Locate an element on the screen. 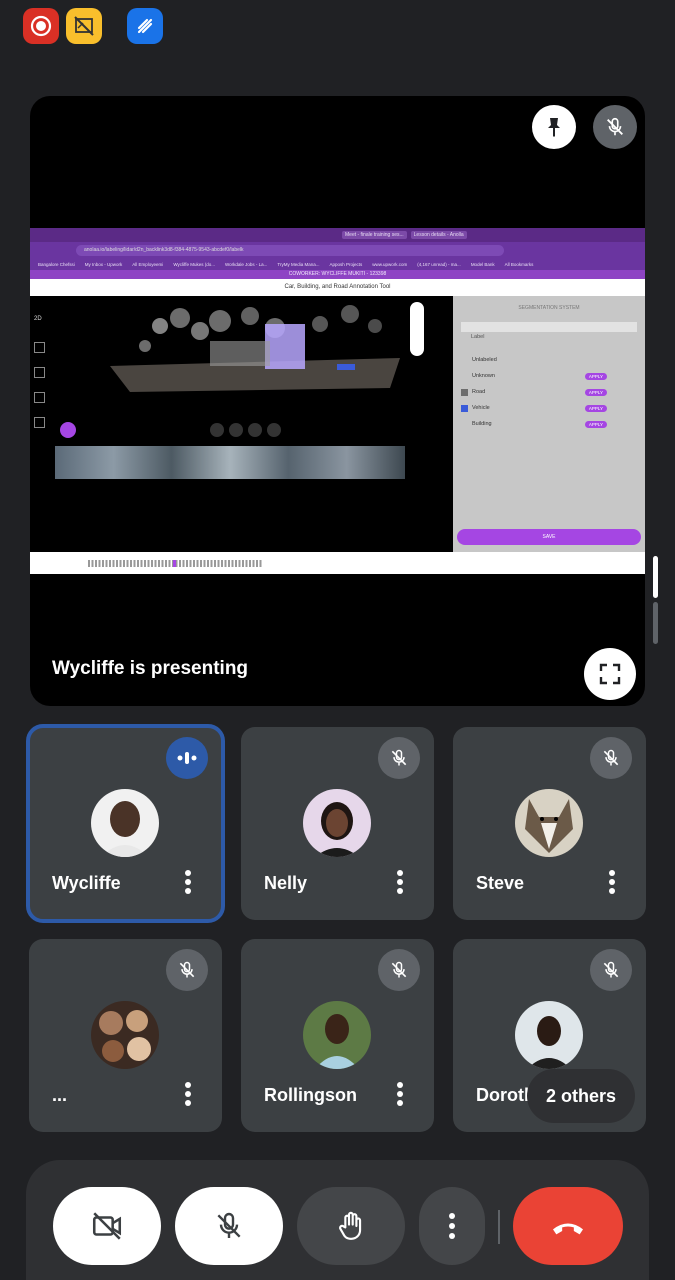 The image size is (675, 1280). point-cloud-viewer: 2D is located at coordinates (241, 424).